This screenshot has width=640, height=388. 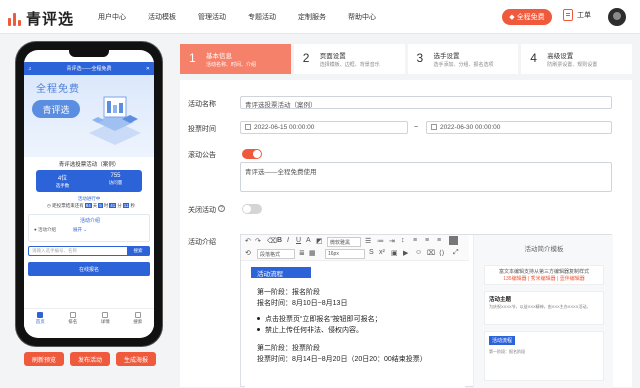 What do you see at coordinates (276, 254) in the screenshot?
I see `paragraph-select: 段落格式` at bounding box center [276, 254].